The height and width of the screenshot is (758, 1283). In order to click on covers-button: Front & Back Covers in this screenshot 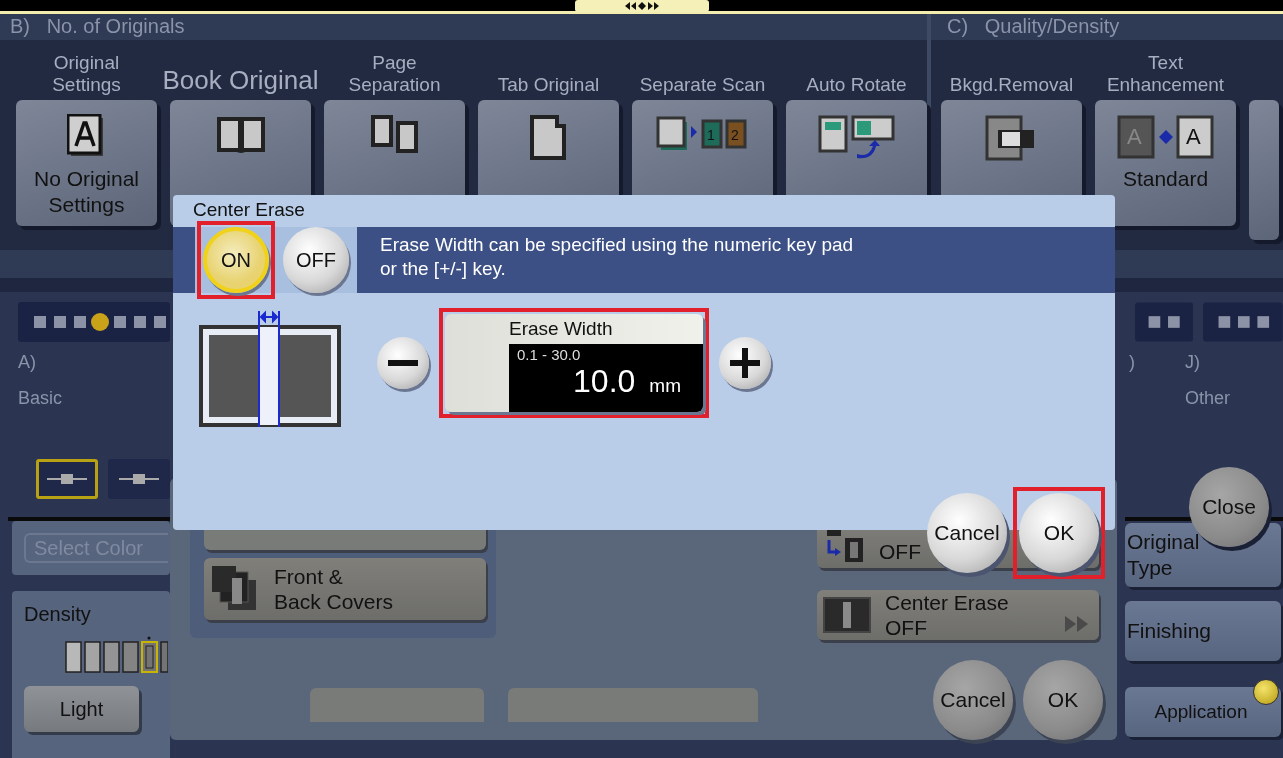, I will do `click(345, 589)`.